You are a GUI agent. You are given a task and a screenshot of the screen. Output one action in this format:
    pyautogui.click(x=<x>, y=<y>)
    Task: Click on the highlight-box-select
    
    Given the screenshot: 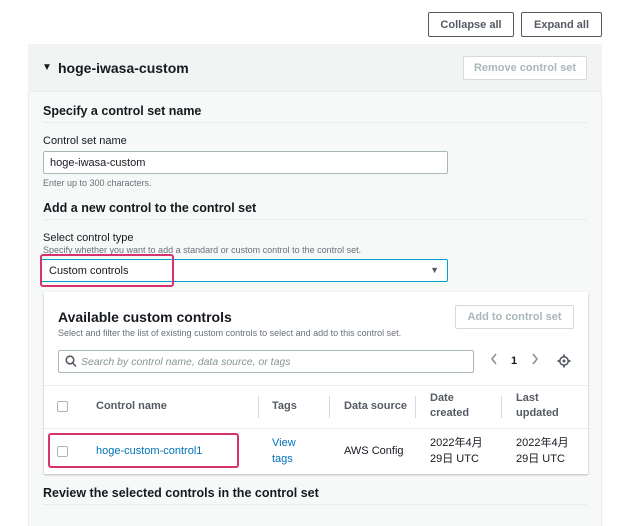 What is the action you would take?
    pyautogui.click(x=107, y=270)
    